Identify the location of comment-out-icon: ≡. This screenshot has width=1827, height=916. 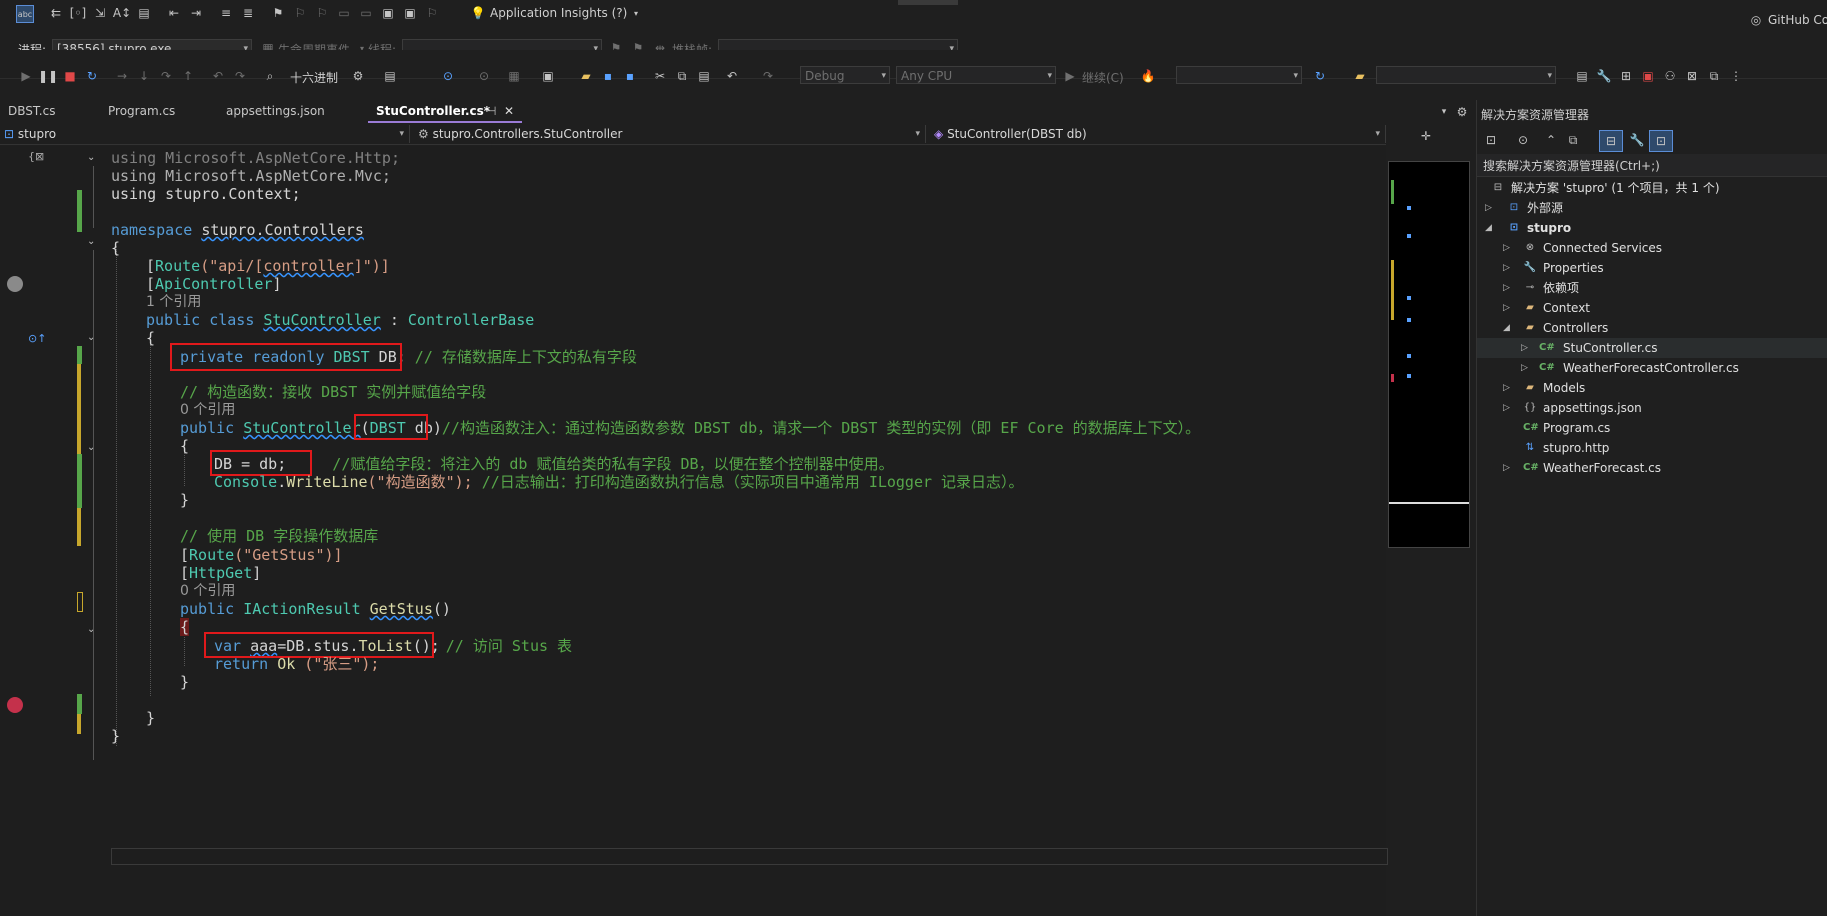
(226, 13).